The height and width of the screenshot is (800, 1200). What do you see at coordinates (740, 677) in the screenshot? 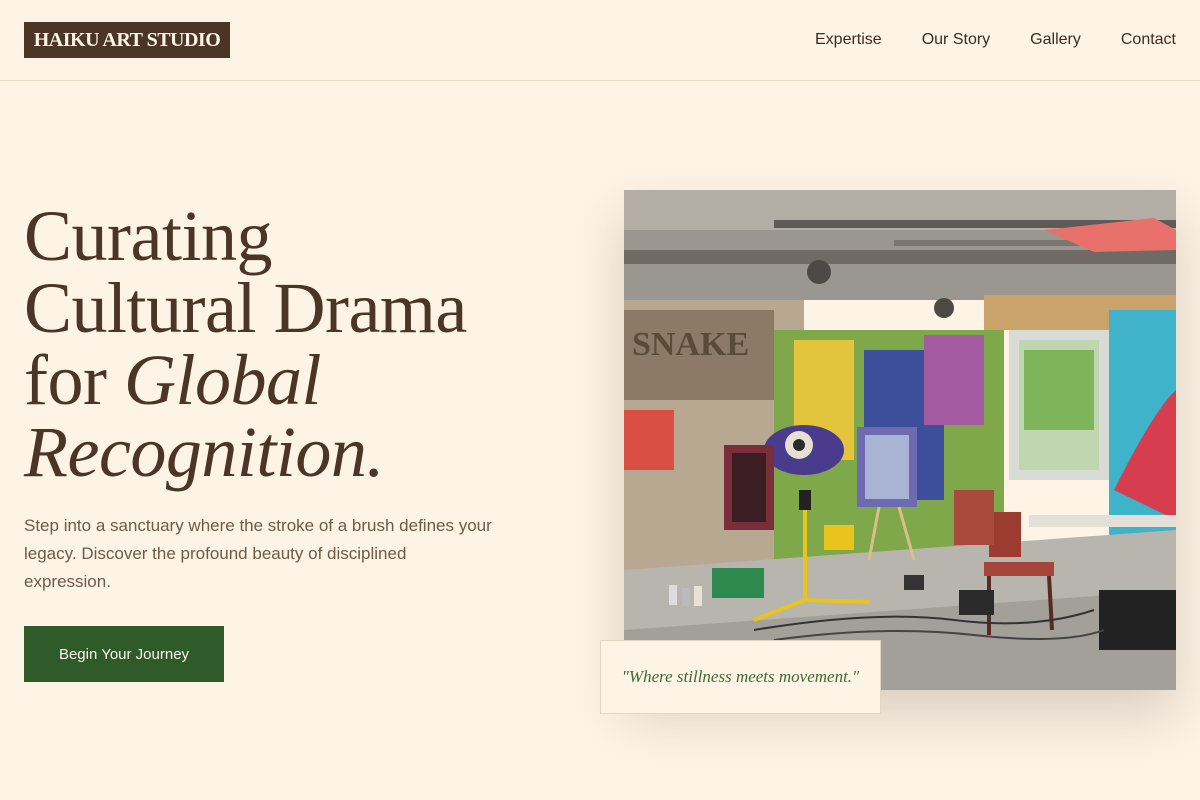
I see `quote-card: "Where stillness meets movement."` at bounding box center [740, 677].